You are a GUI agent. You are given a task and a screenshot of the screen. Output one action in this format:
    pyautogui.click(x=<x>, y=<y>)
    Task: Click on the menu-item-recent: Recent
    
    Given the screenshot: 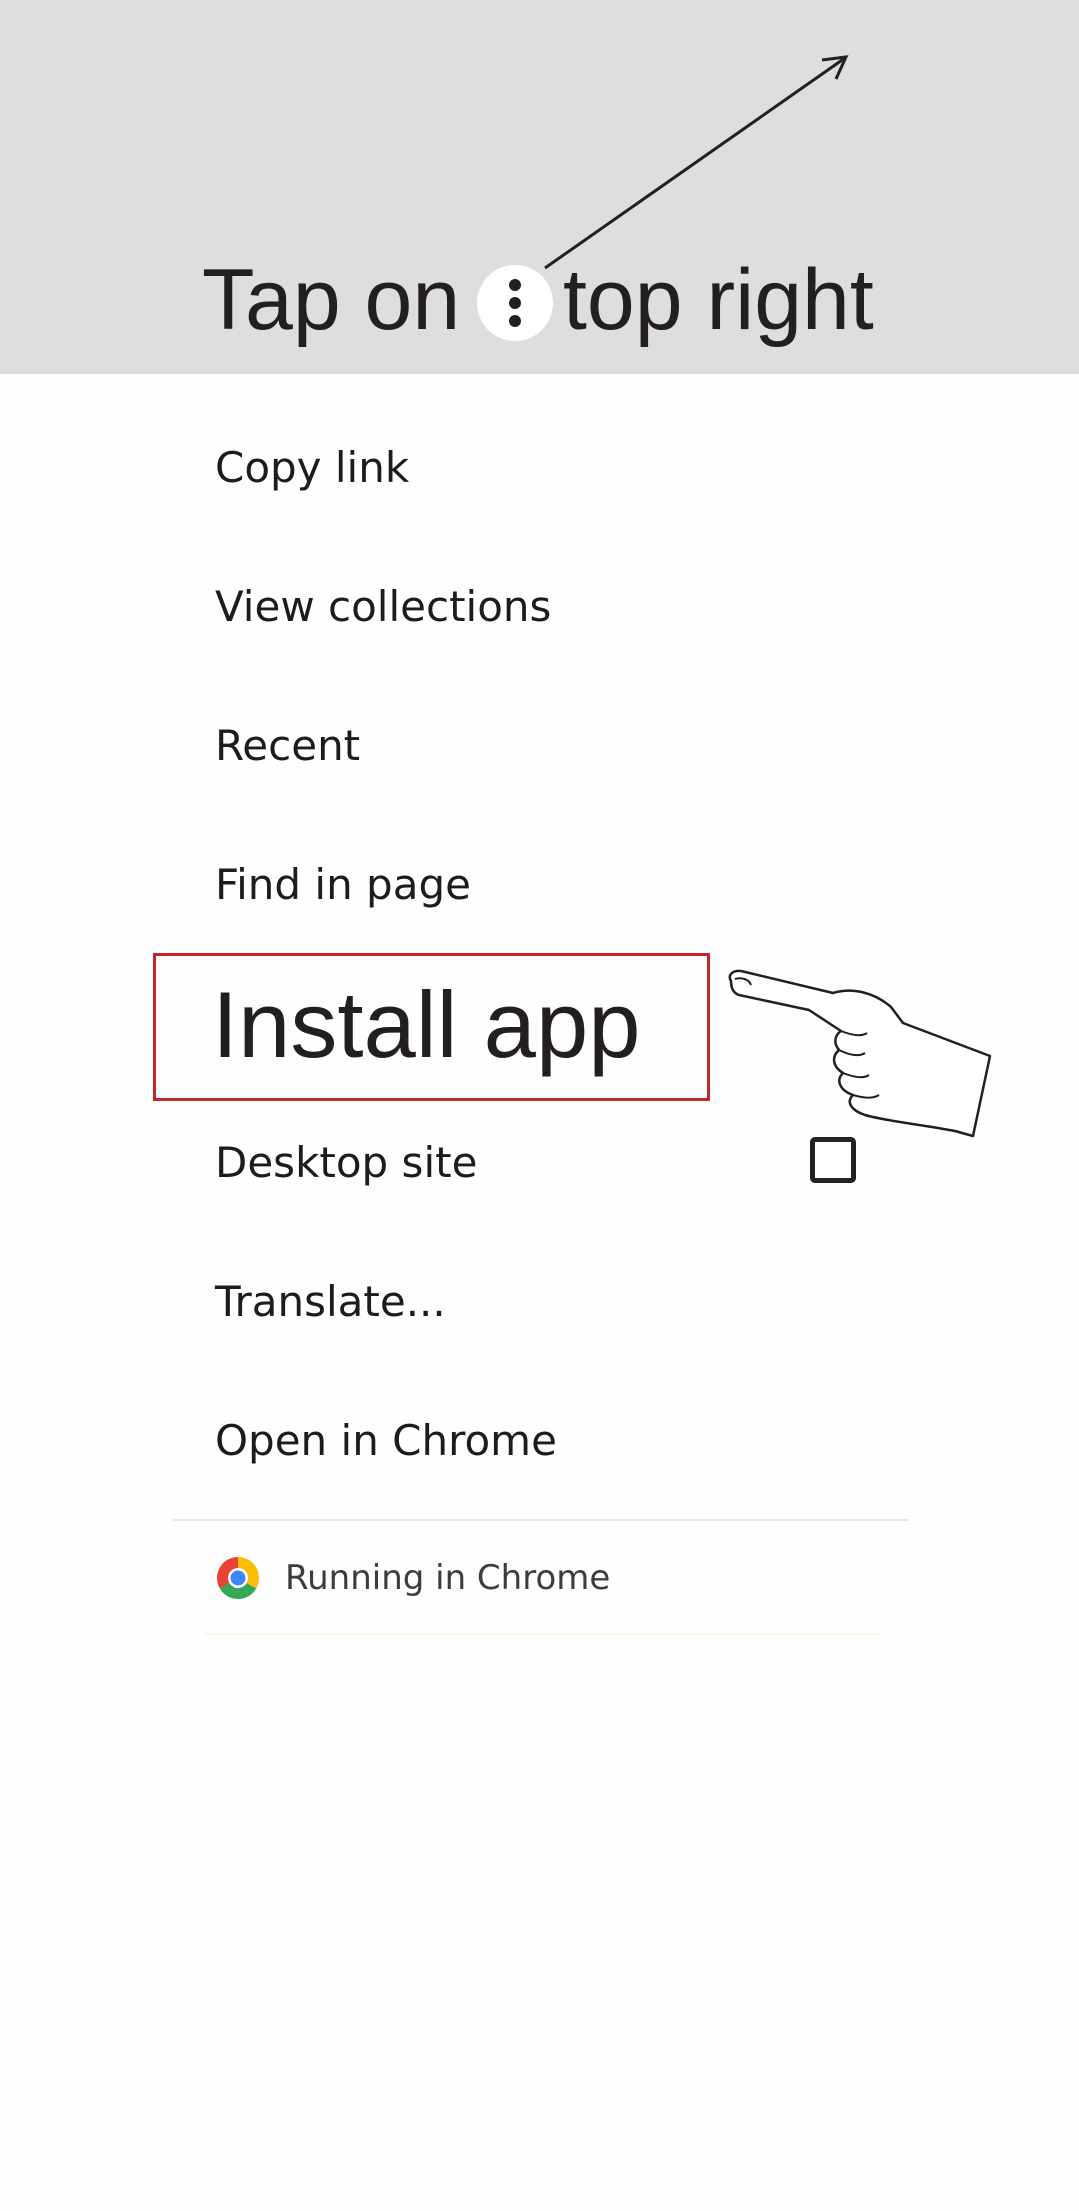 What is the action you would take?
    pyautogui.click(x=540, y=746)
    